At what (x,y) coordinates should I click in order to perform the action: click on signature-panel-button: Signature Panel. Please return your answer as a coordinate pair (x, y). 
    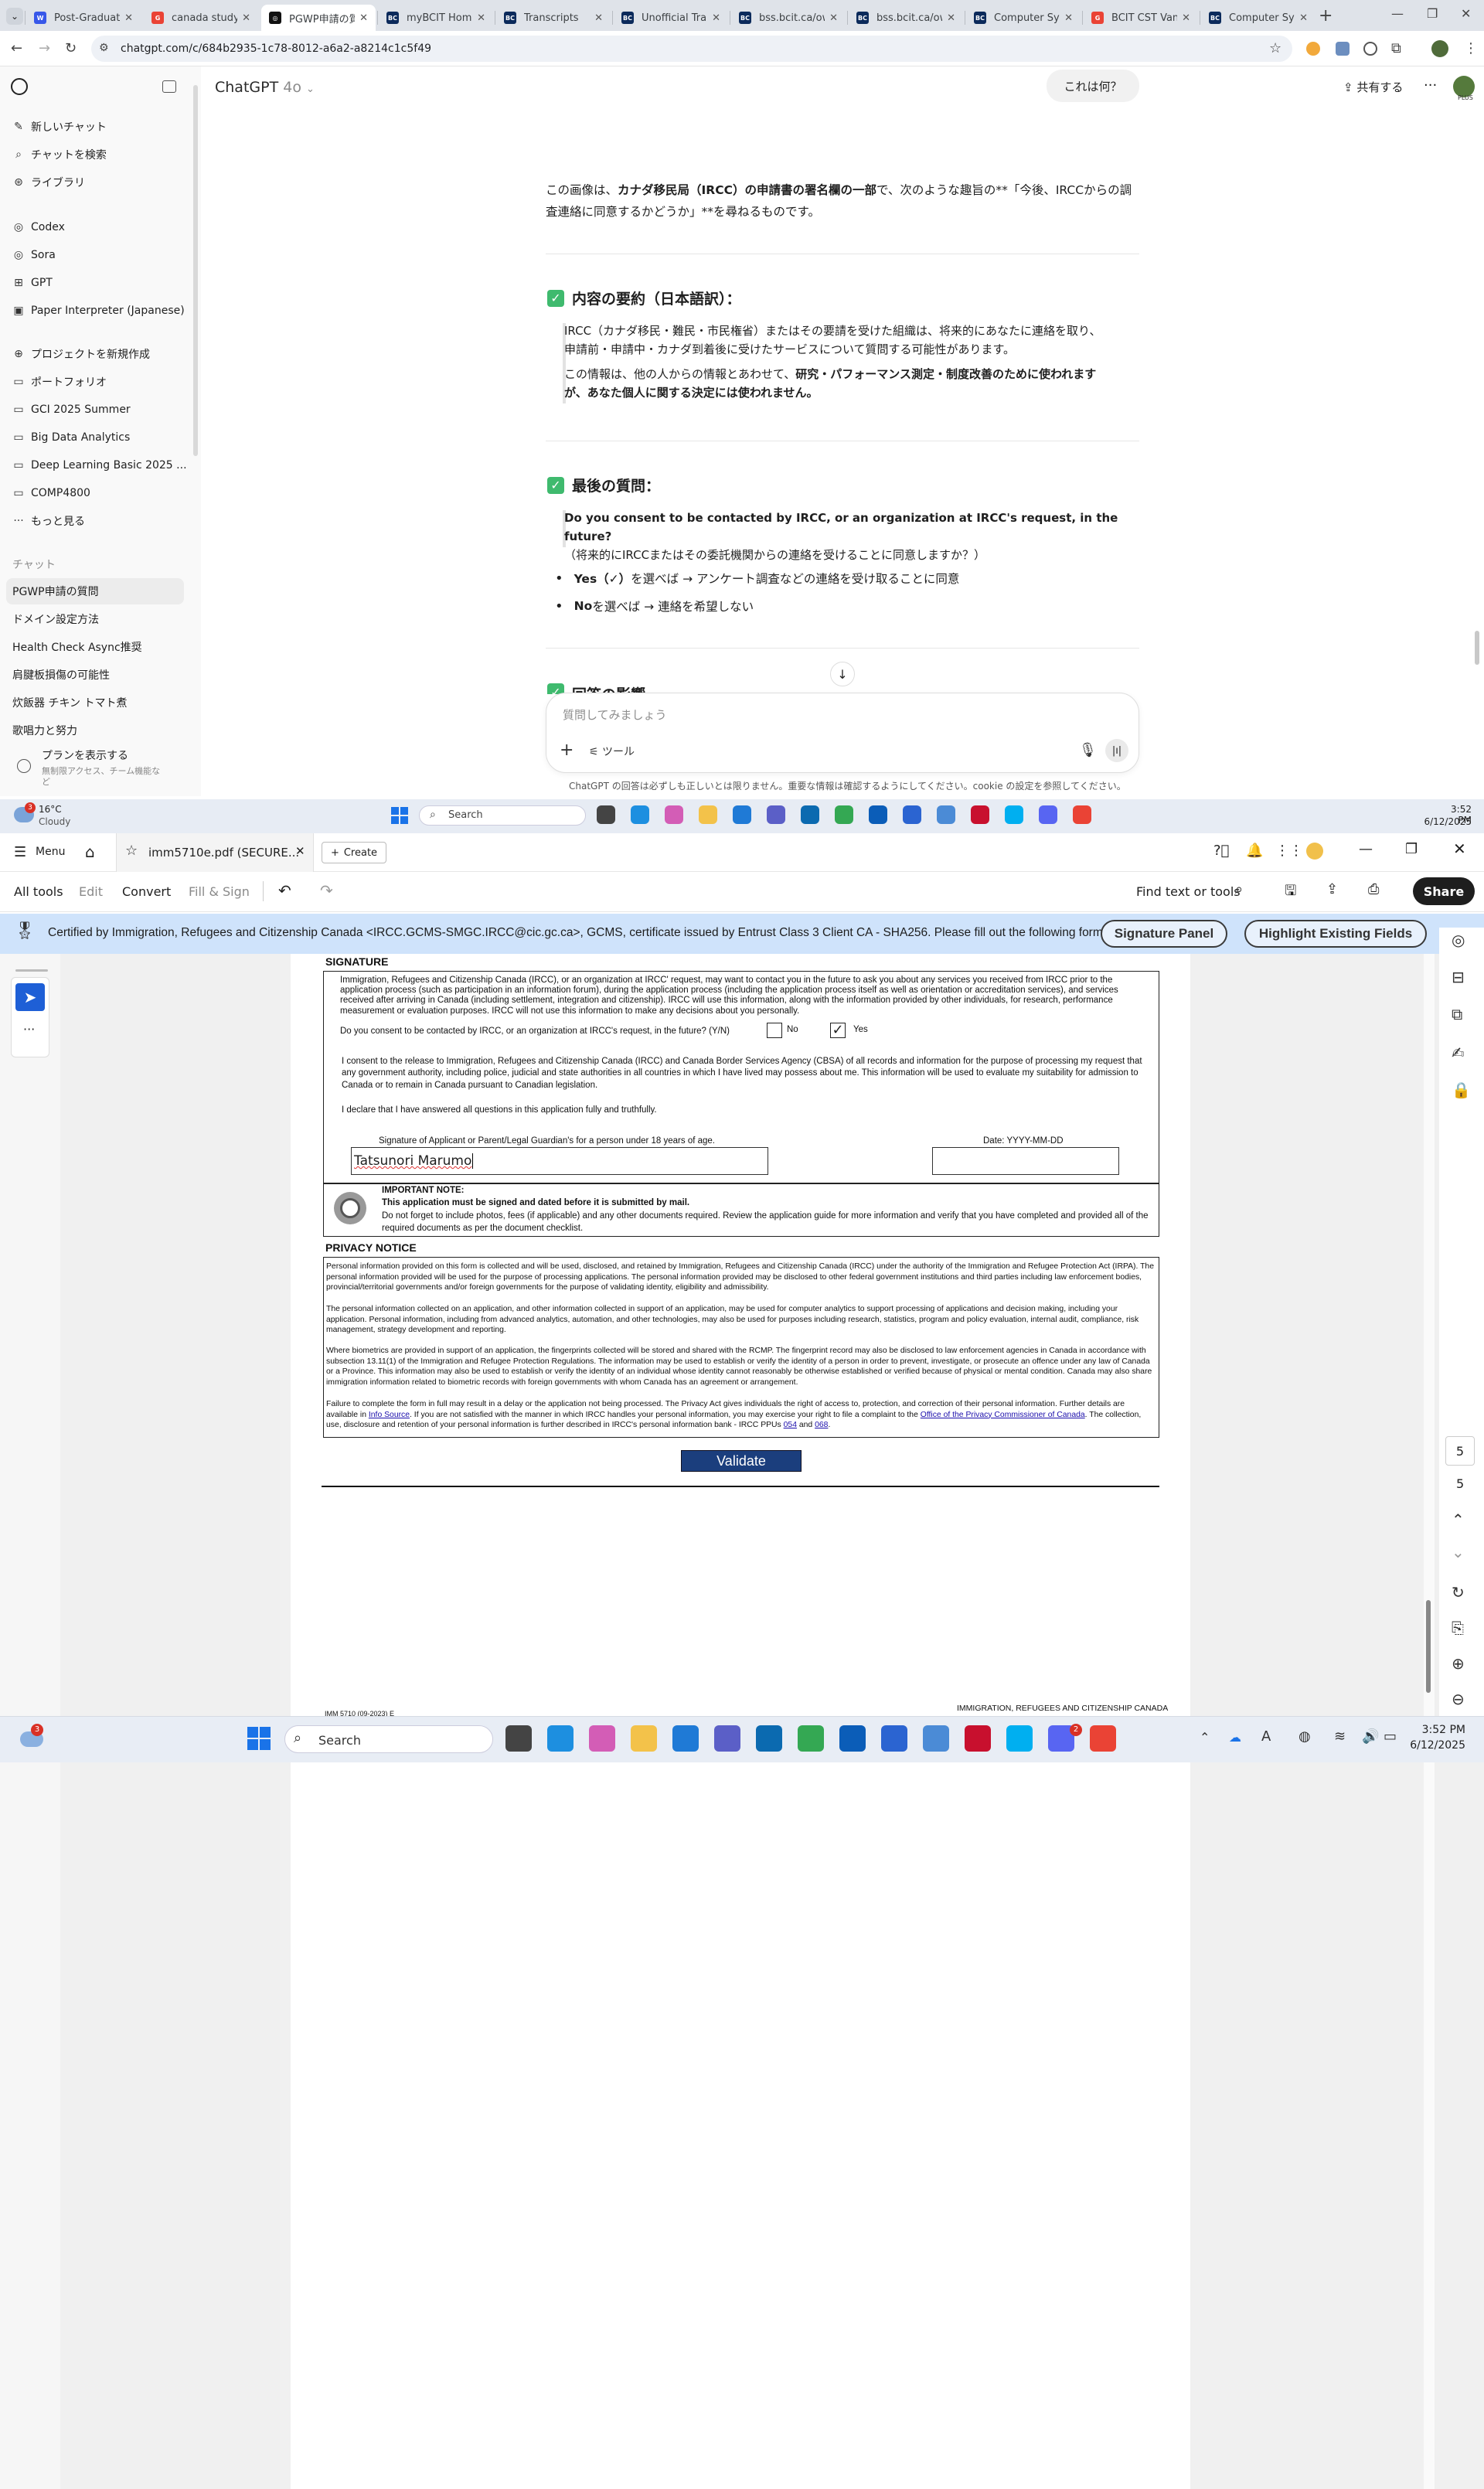
    Looking at the image, I should click on (1164, 934).